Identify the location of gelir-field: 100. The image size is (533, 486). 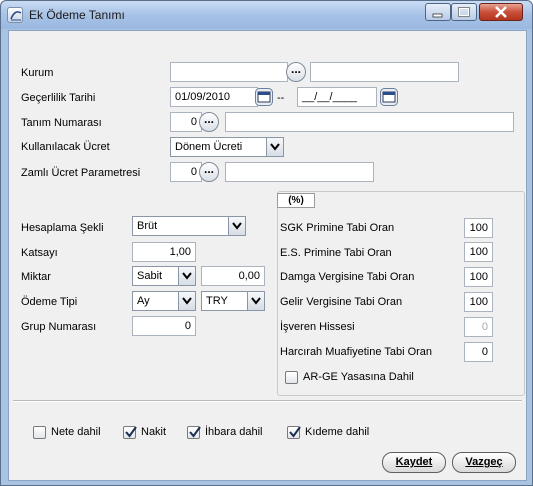
(478, 302).